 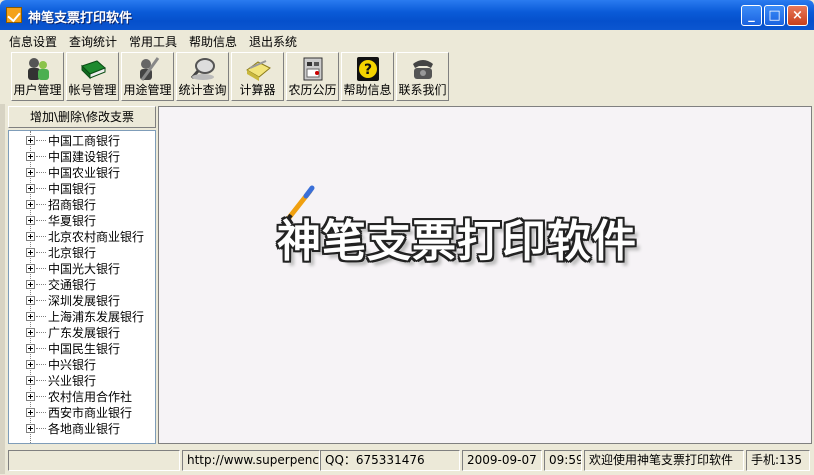 I want to click on bank-name: 中兴银行, so click(x=72, y=365).